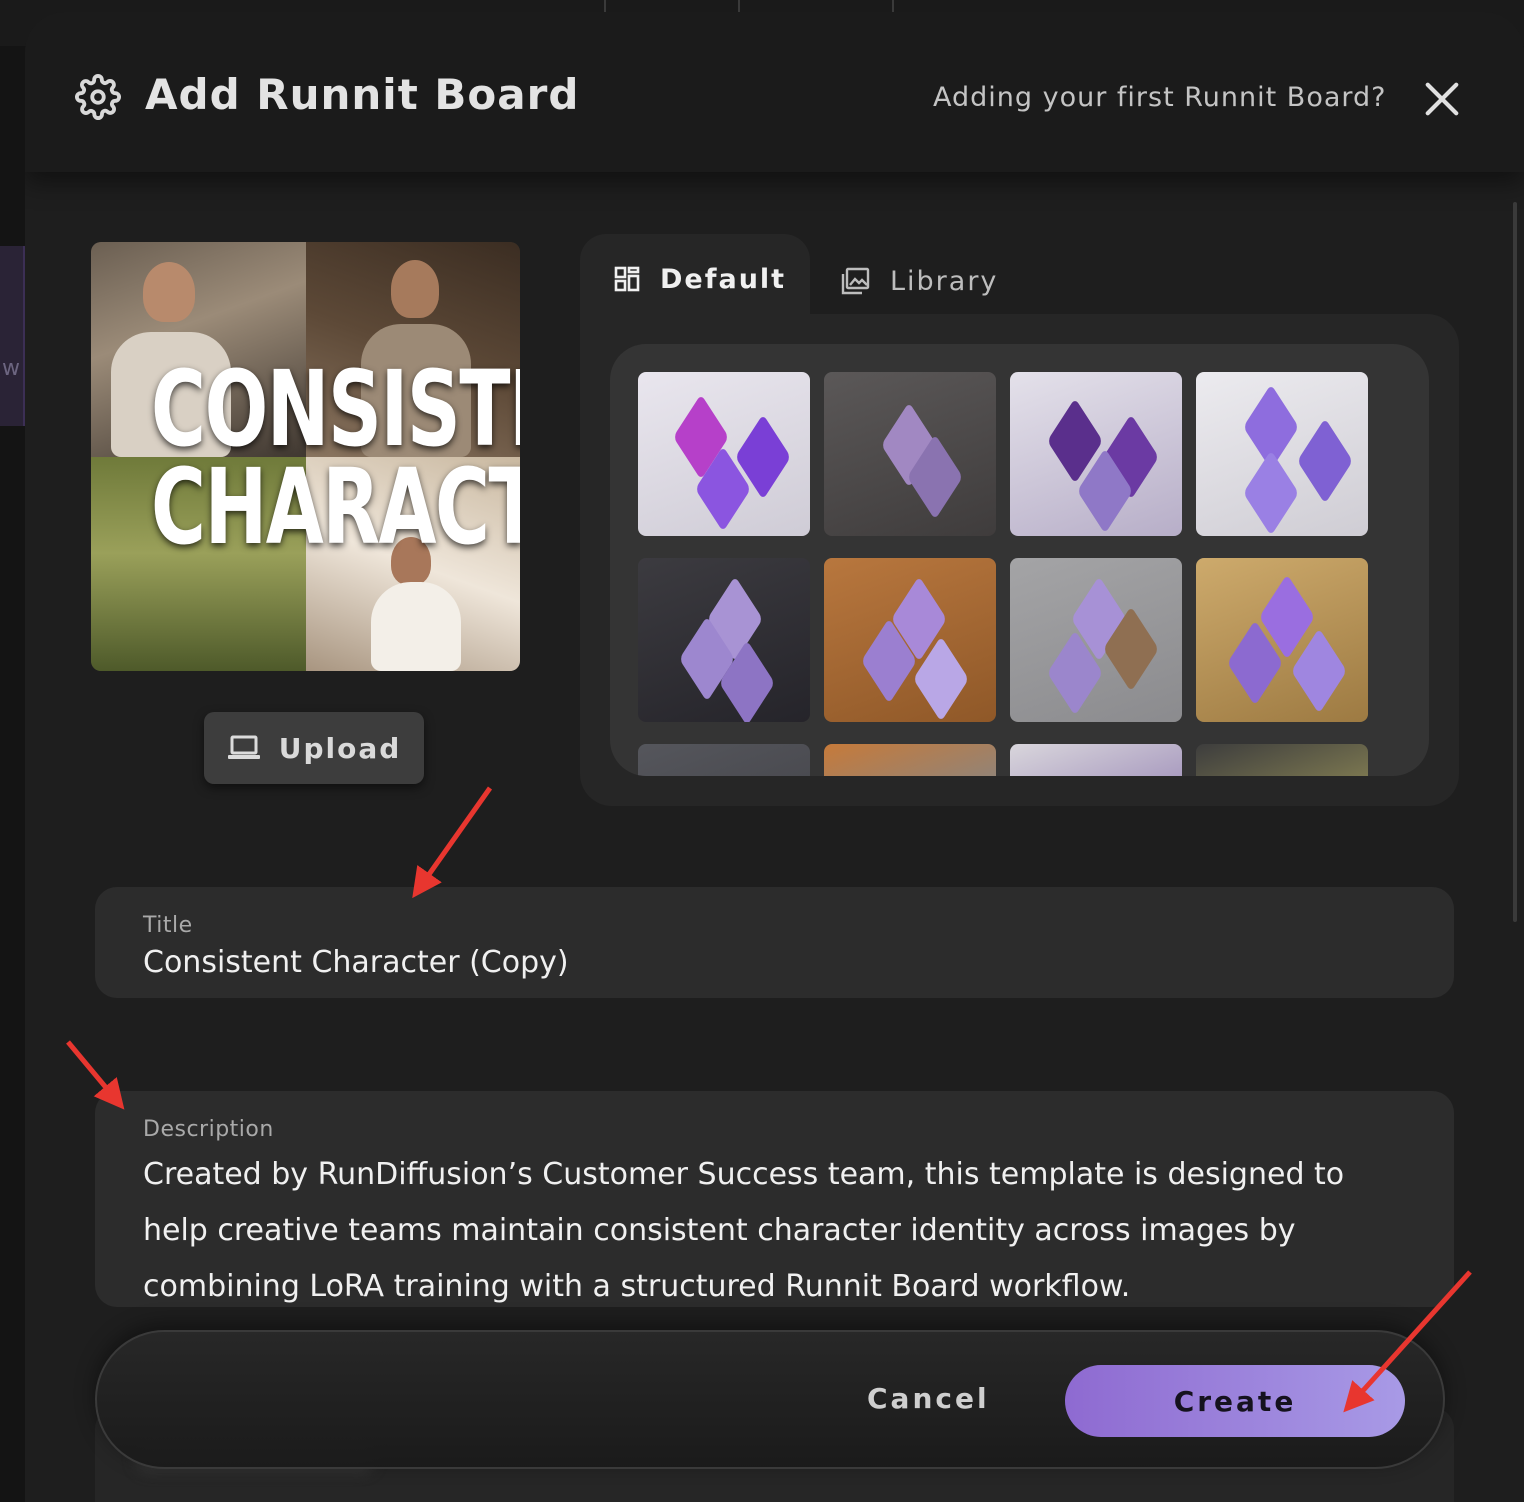  I want to click on preview-person-body, so click(416, 626).